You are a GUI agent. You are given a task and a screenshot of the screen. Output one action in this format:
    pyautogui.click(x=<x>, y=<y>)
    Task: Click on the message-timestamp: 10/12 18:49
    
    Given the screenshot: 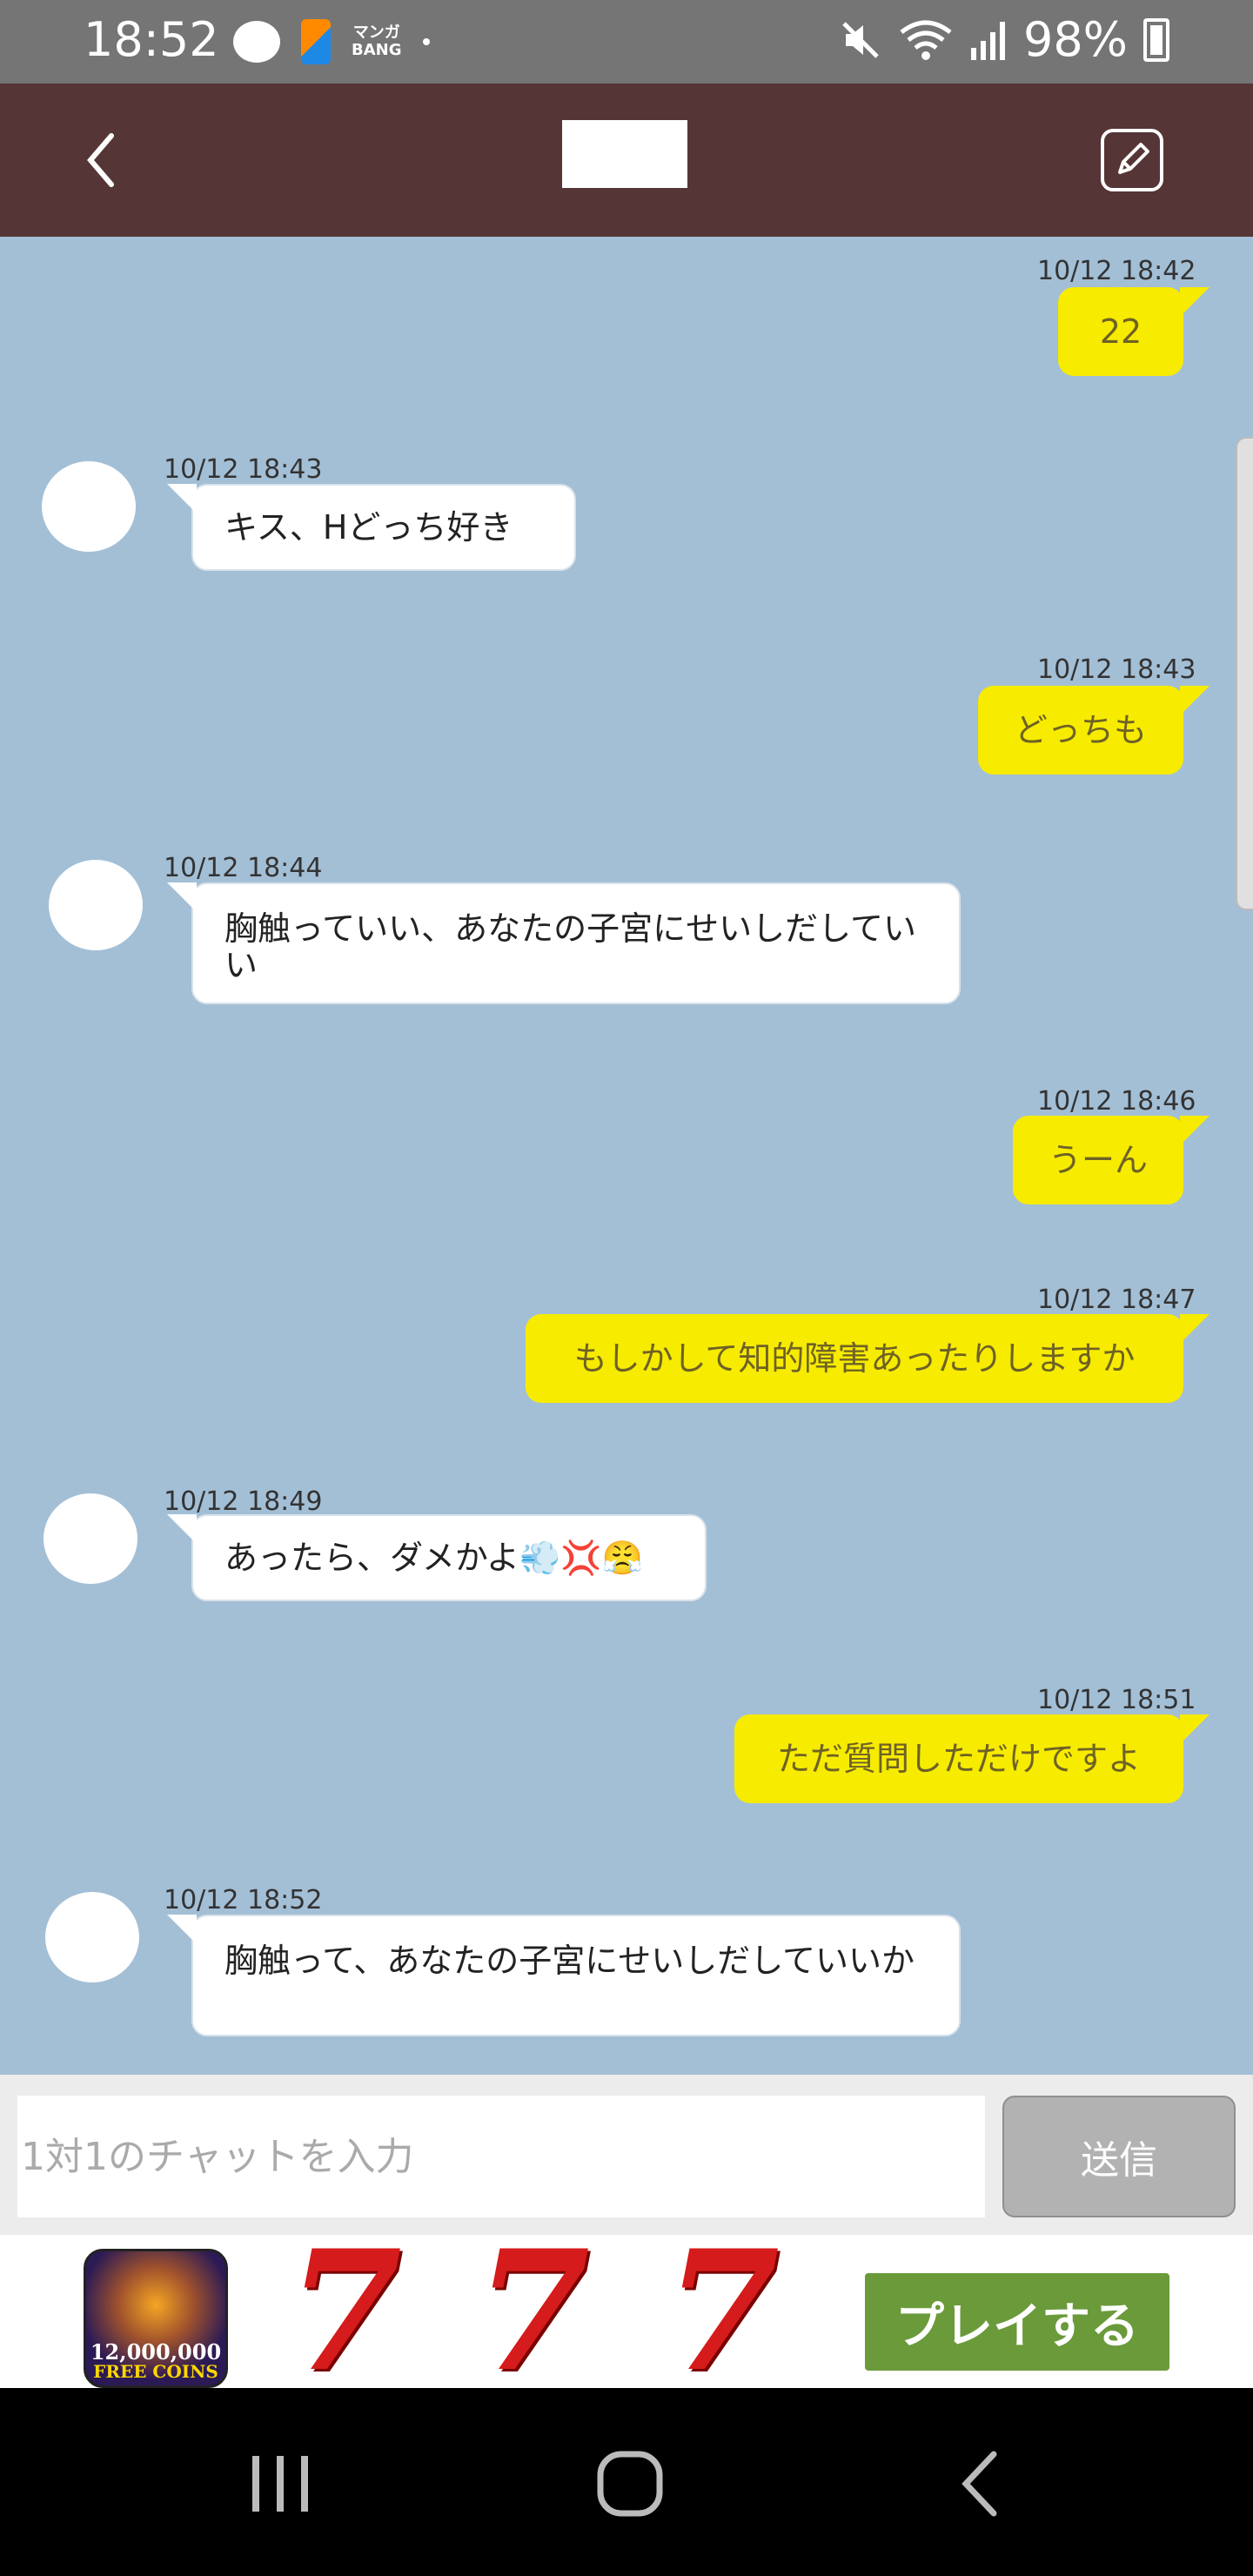 What is the action you would take?
    pyautogui.click(x=244, y=1501)
    